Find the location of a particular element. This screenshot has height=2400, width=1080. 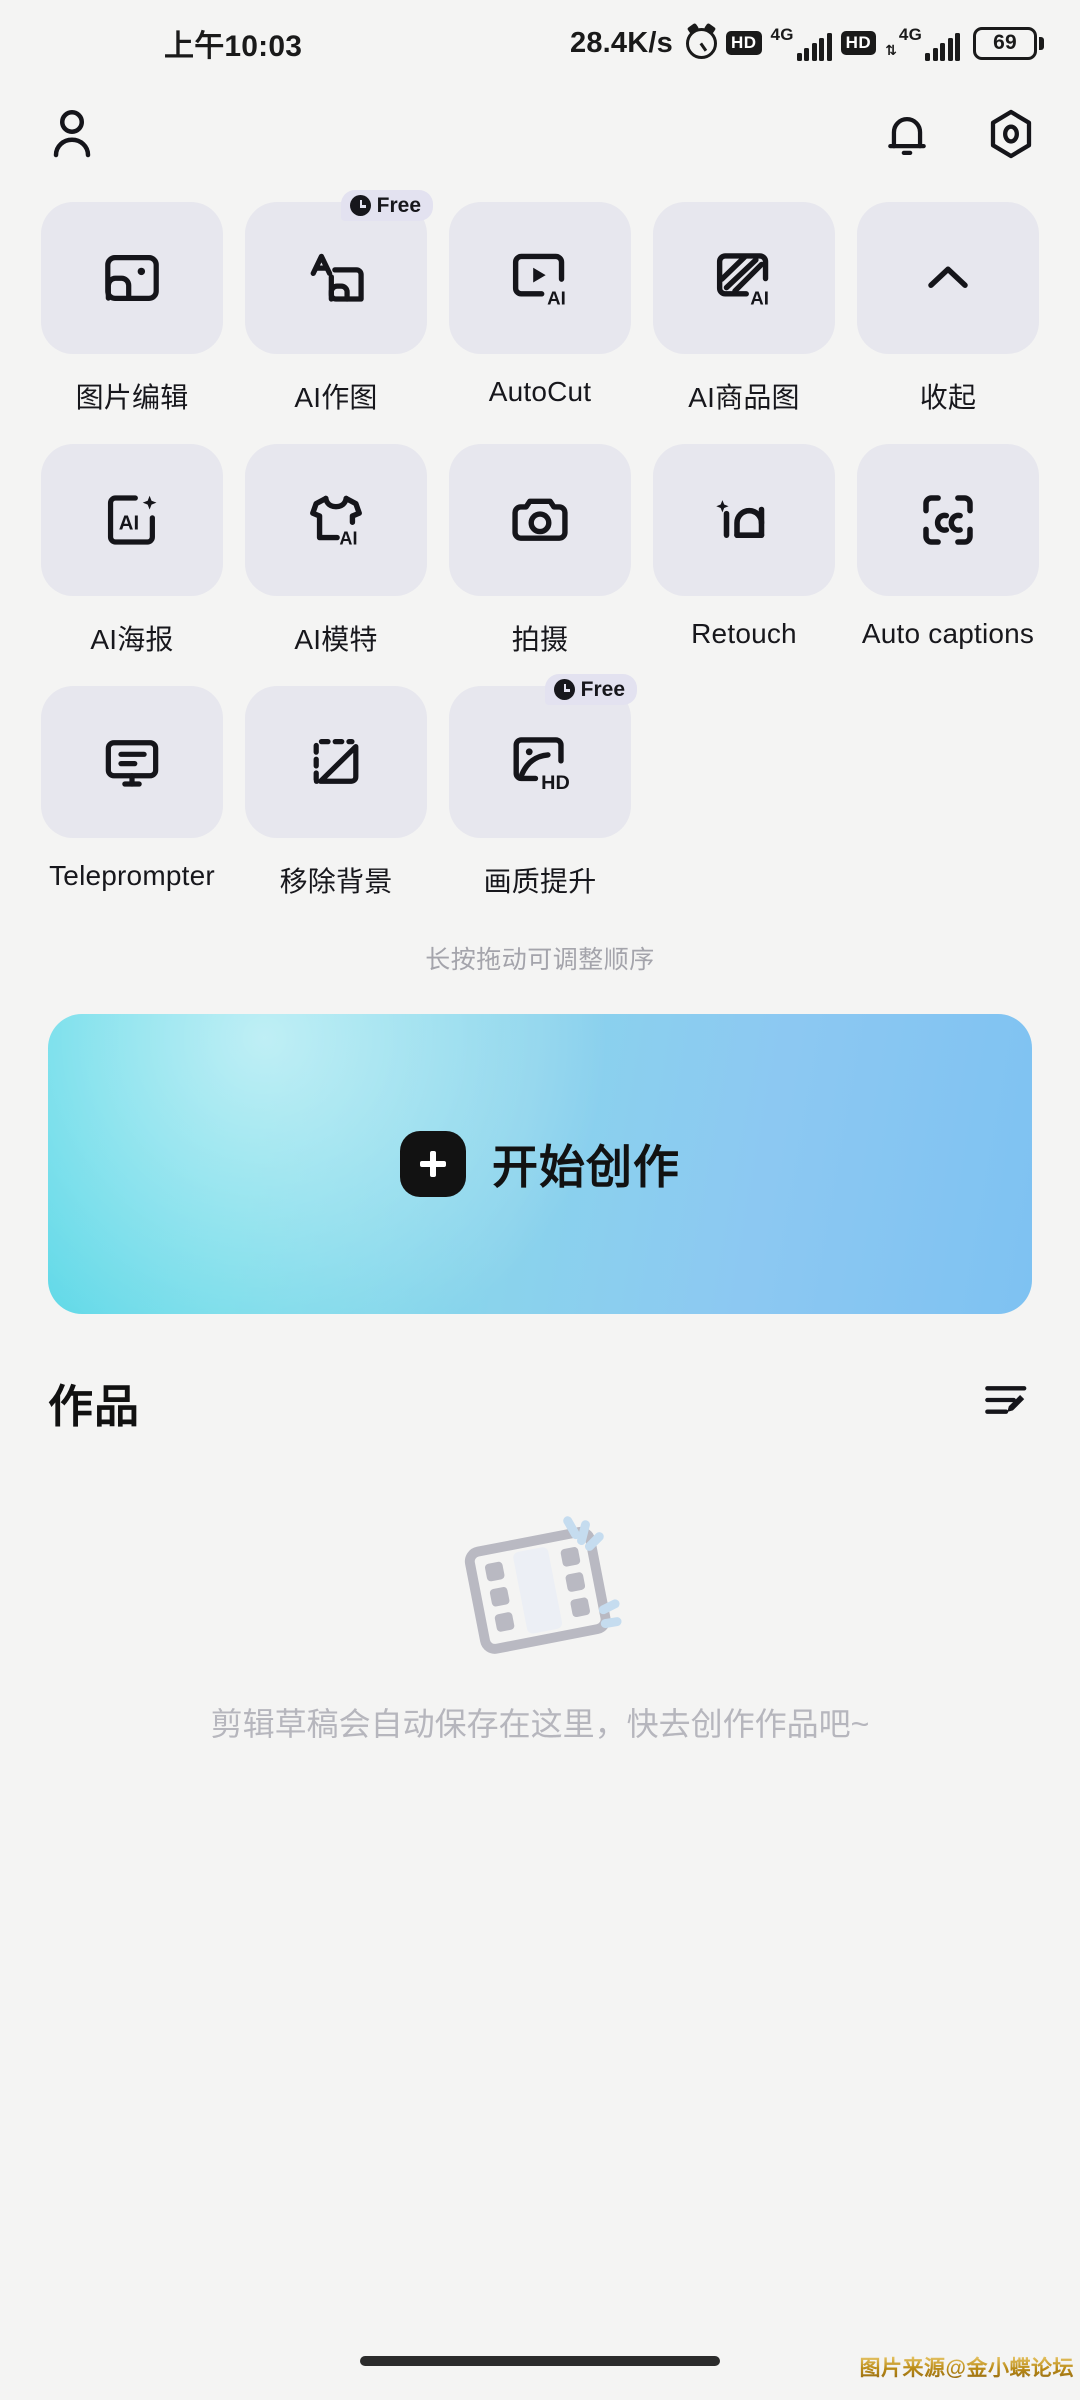

works-empty-state: 剪辑草稿会自动保存在这里，快去创作作品吧~ is located at coordinates (540, 1591).